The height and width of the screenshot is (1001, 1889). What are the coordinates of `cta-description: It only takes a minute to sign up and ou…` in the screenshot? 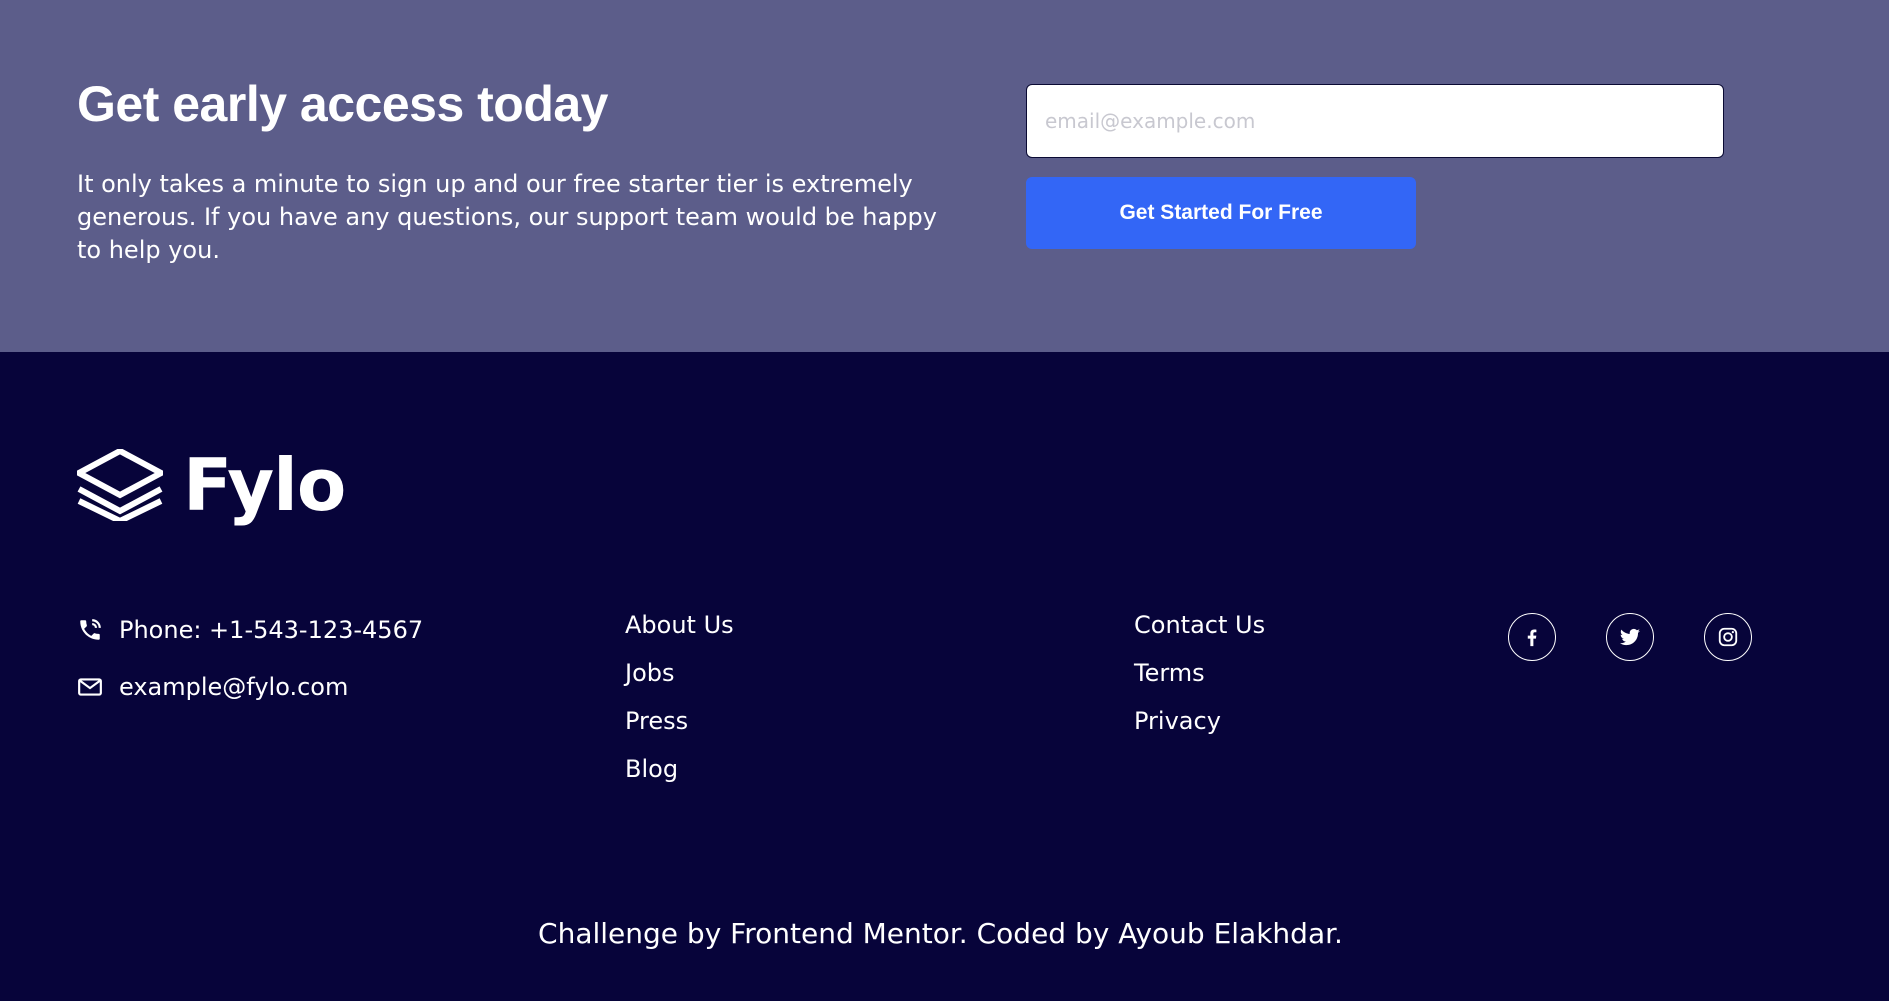 It's located at (507, 217).